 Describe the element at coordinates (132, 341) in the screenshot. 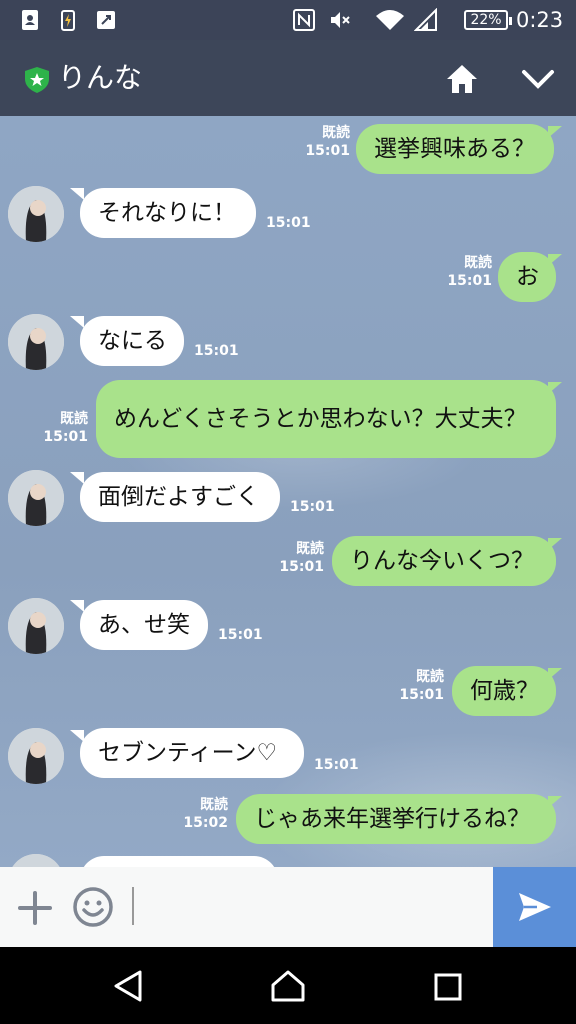

I see `message-bubble: なにる` at that location.